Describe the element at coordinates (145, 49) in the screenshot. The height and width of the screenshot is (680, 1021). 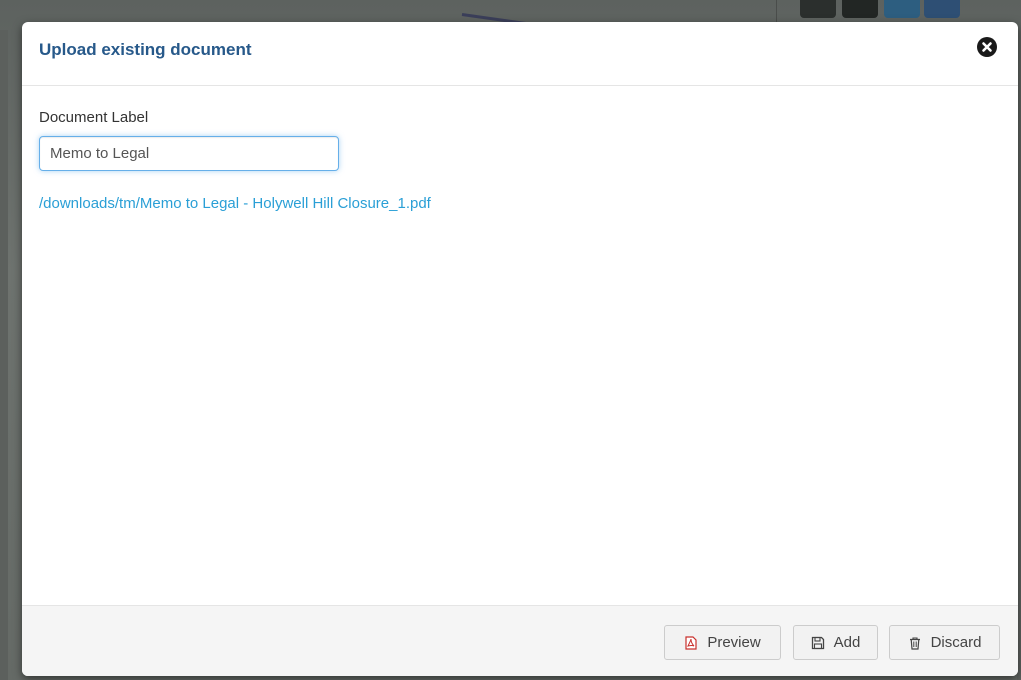
I see `dialog-title: Upload existing document` at that location.